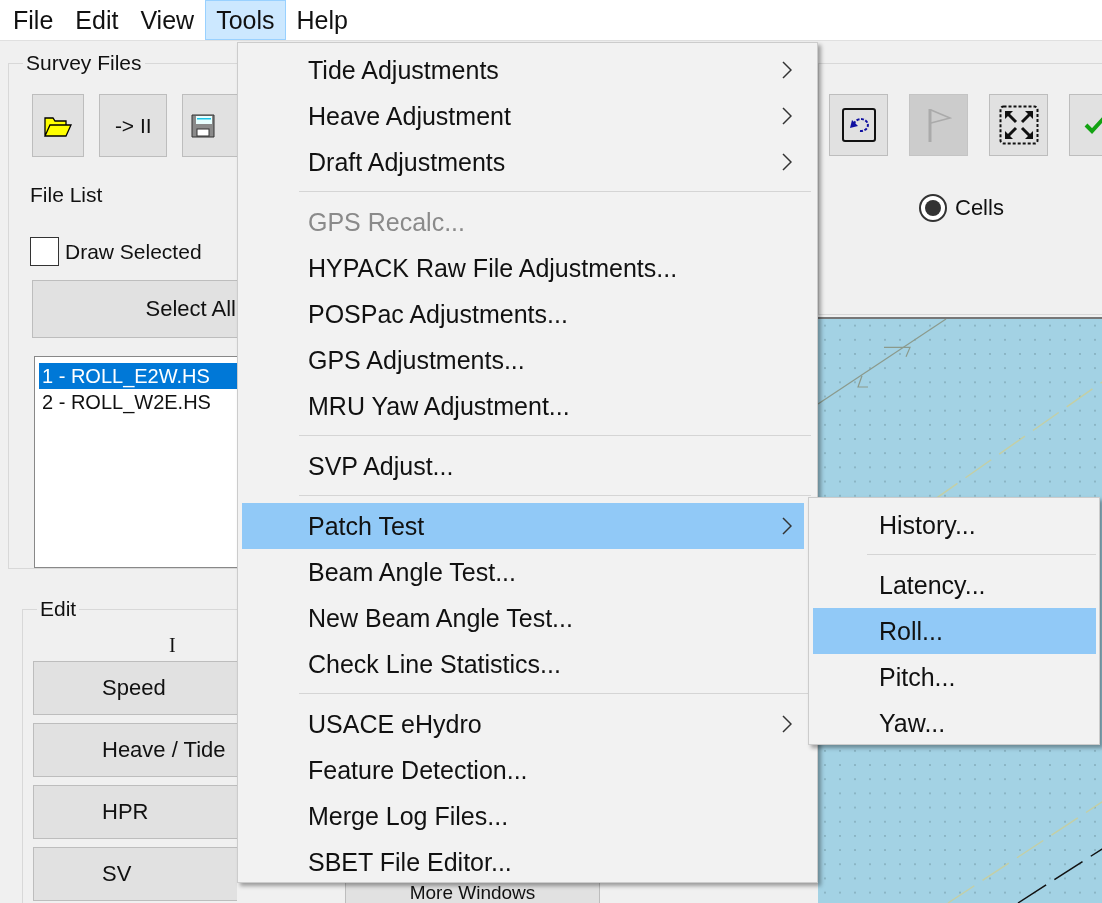 This screenshot has width=1102, height=903. I want to click on zoom-extents-button, so click(1018, 125).